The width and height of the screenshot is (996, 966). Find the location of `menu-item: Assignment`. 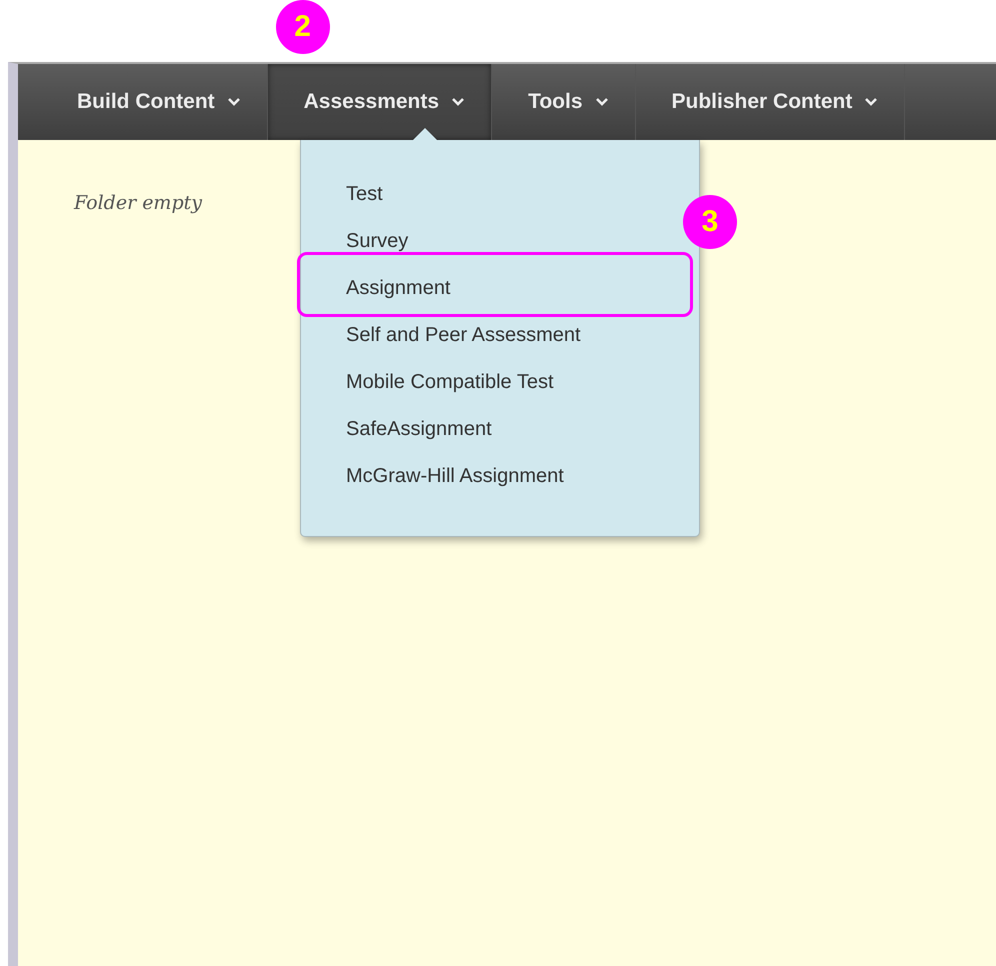

menu-item: Assignment is located at coordinates (398, 288).